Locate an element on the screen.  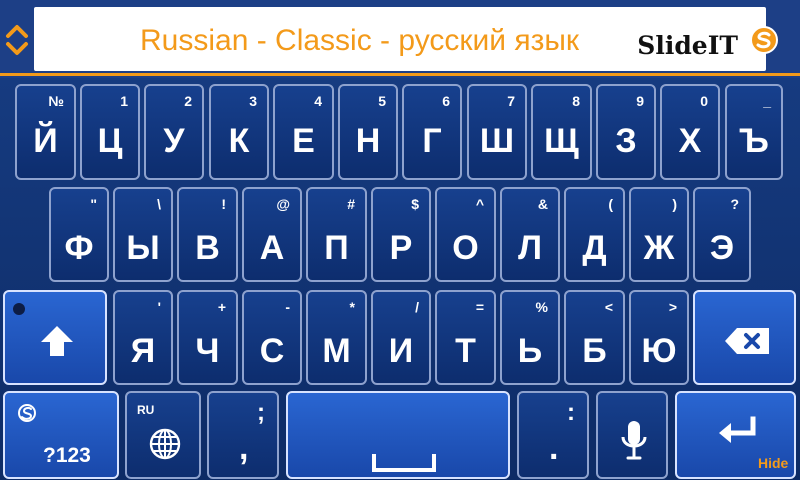
key-label: Ш is located at coordinates (497, 141).